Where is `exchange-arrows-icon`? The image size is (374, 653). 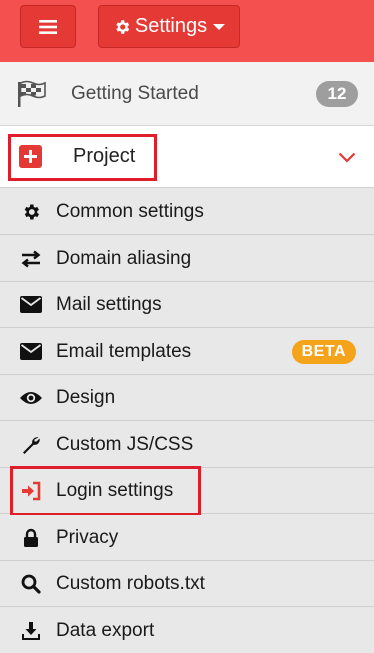 exchange-arrows-icon is located at coordinates (31, 259).